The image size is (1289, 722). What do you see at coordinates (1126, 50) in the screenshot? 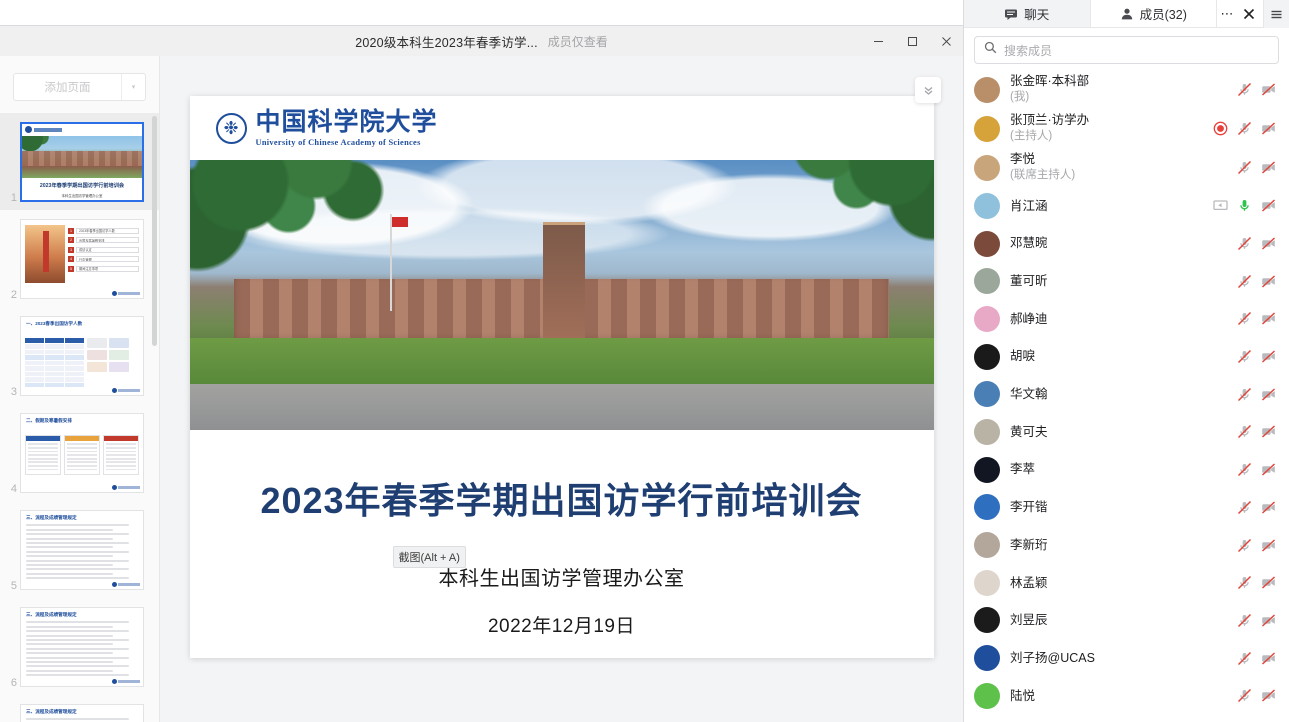
I see `search-members-box: 搜索成员` at bounding box center [1126, 50].